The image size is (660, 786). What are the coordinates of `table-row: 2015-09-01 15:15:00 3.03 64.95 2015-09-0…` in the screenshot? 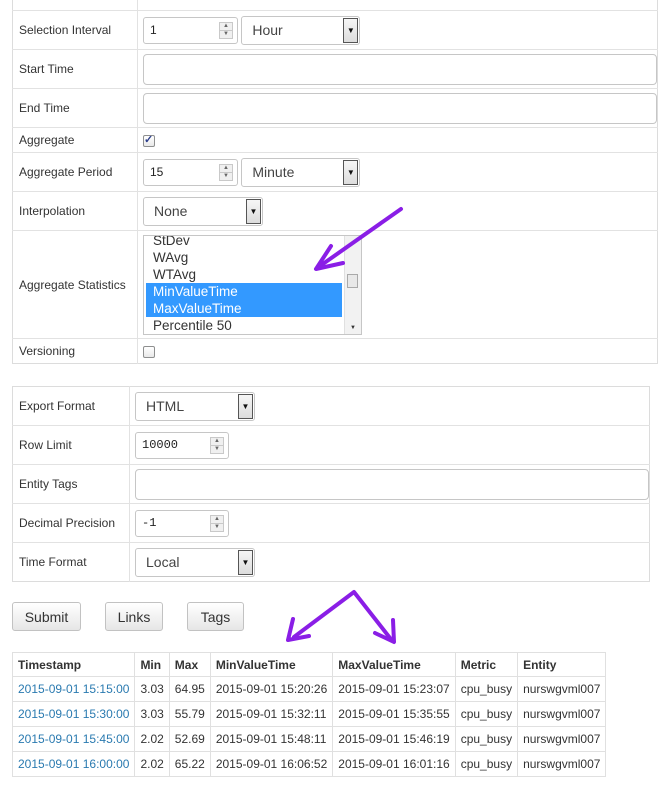 It's located at (309, 689).